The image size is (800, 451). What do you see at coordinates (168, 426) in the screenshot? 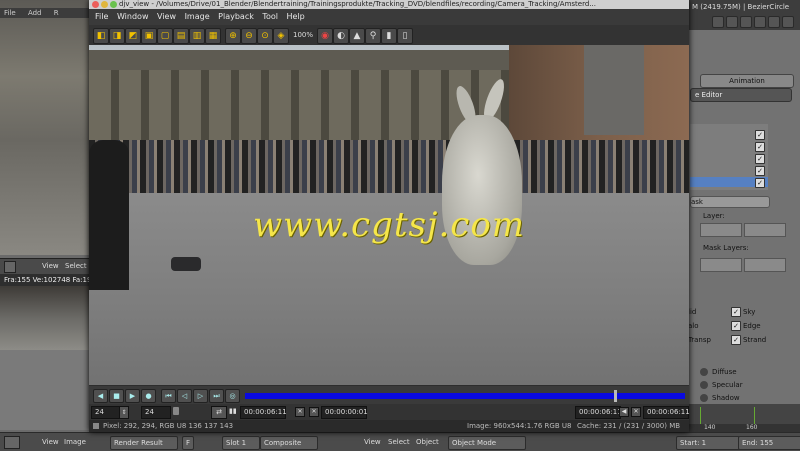
I see `pixel-info: Pixel: 292, 294, RGB U8 136 137 143` at bounding box center [168, 426].